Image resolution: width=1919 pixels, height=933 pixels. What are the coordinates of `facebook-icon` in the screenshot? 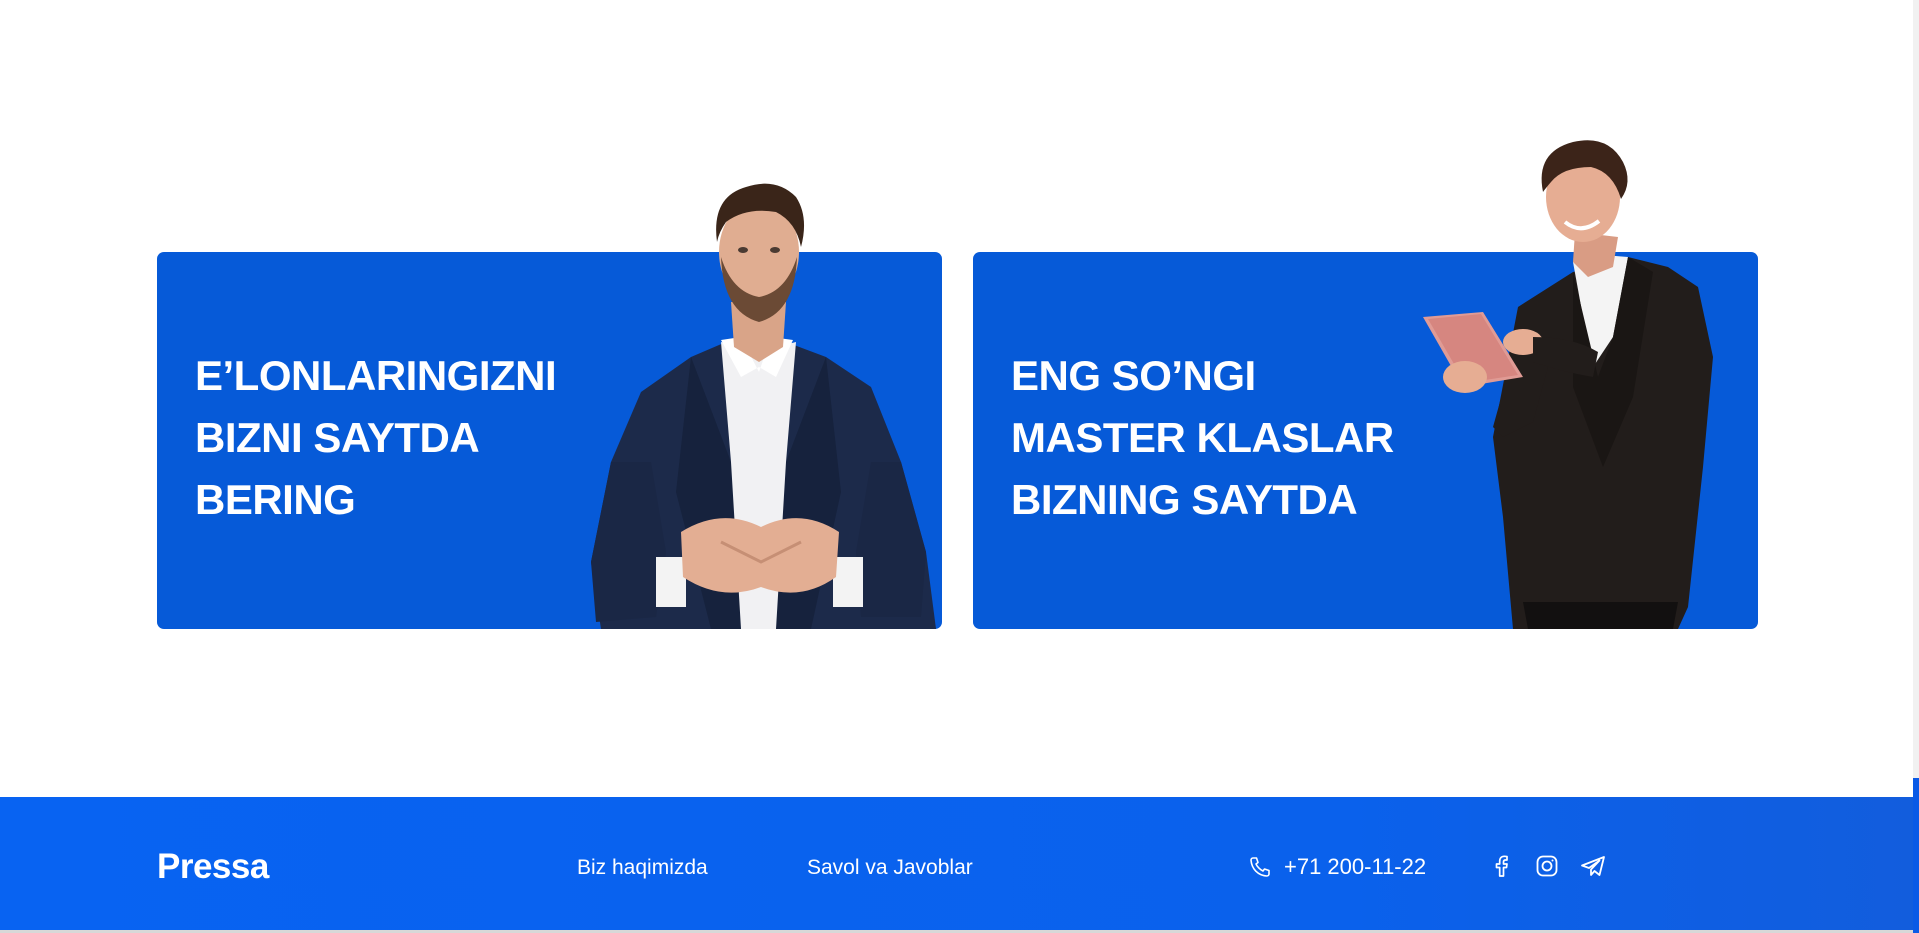 It's located at (1501, 866).